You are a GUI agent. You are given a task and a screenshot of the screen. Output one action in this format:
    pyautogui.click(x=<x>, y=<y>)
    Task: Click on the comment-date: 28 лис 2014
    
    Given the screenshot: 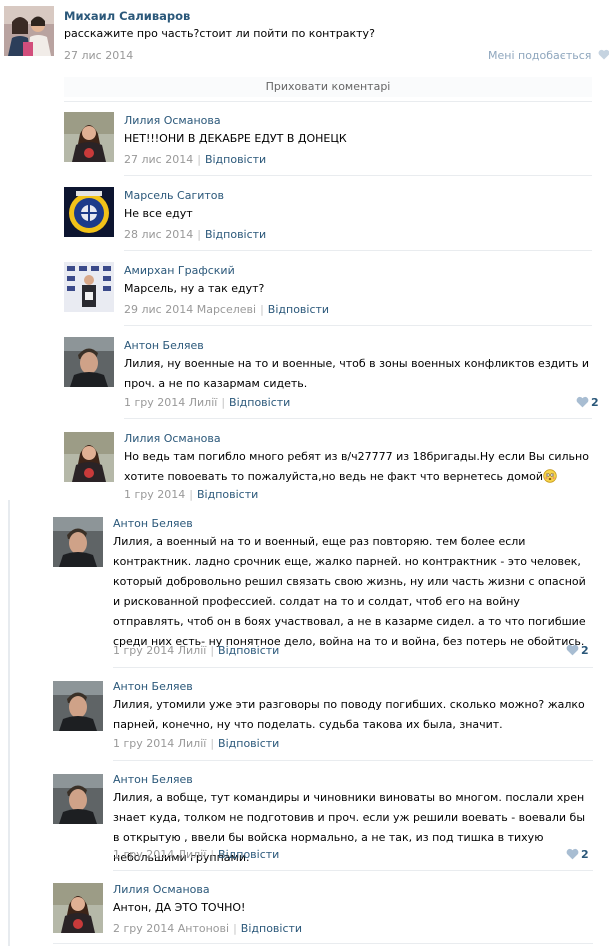 What is the action you would take?
    pyautogui.click(x=158, y=234)
    